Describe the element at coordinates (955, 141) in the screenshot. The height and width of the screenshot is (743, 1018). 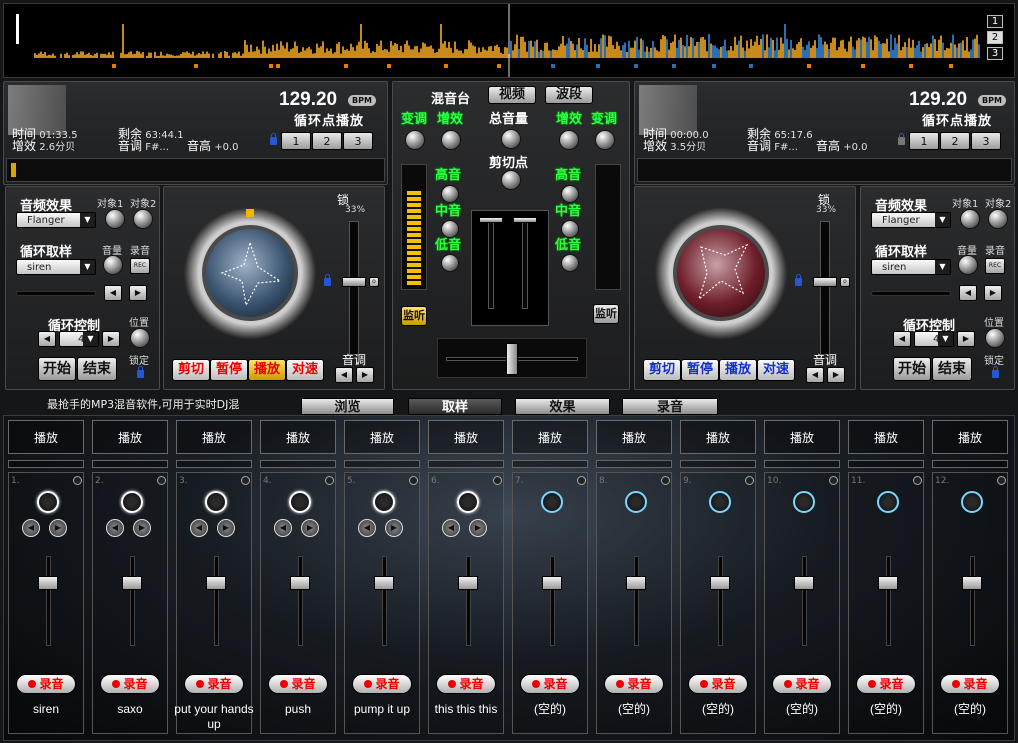
I see `loop-button-2: 2` at that location.